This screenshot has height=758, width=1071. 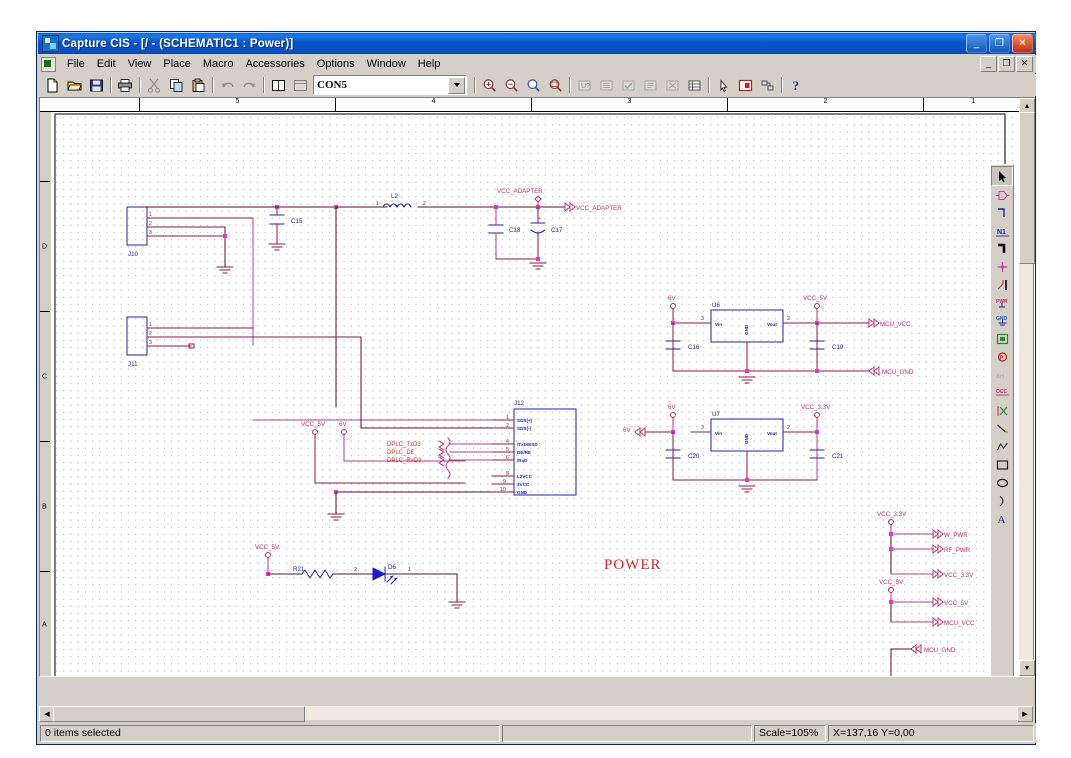 What do you see at coordinates (106, 64) in the screenshot?
I see `menu-item-edit: Edit` at bounding box center [106, 64].